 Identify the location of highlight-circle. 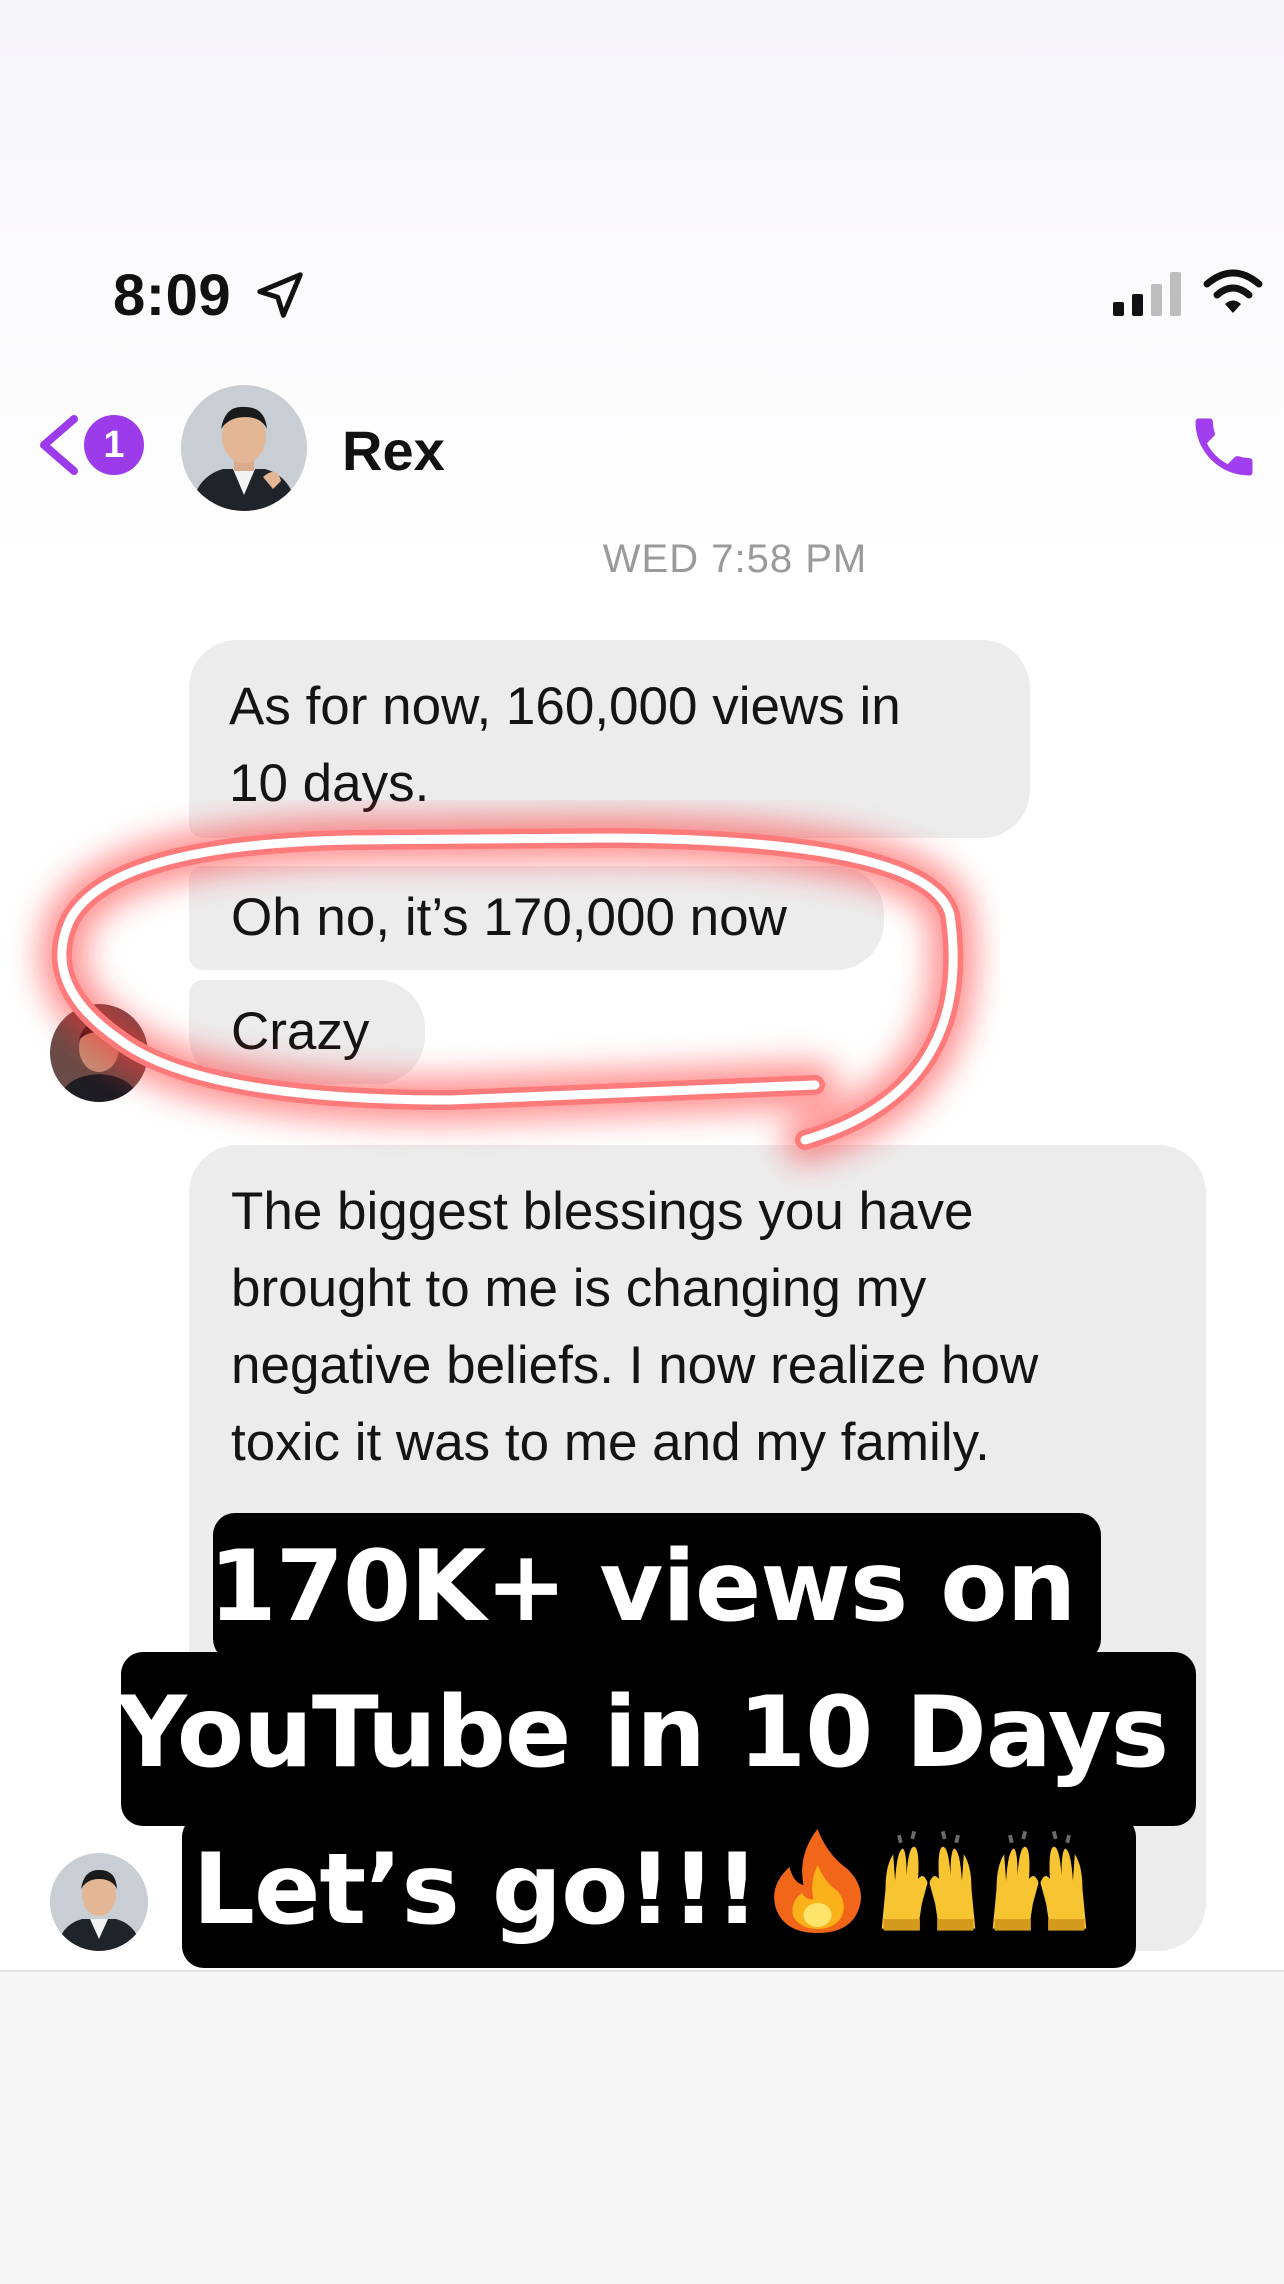
(507, 988).